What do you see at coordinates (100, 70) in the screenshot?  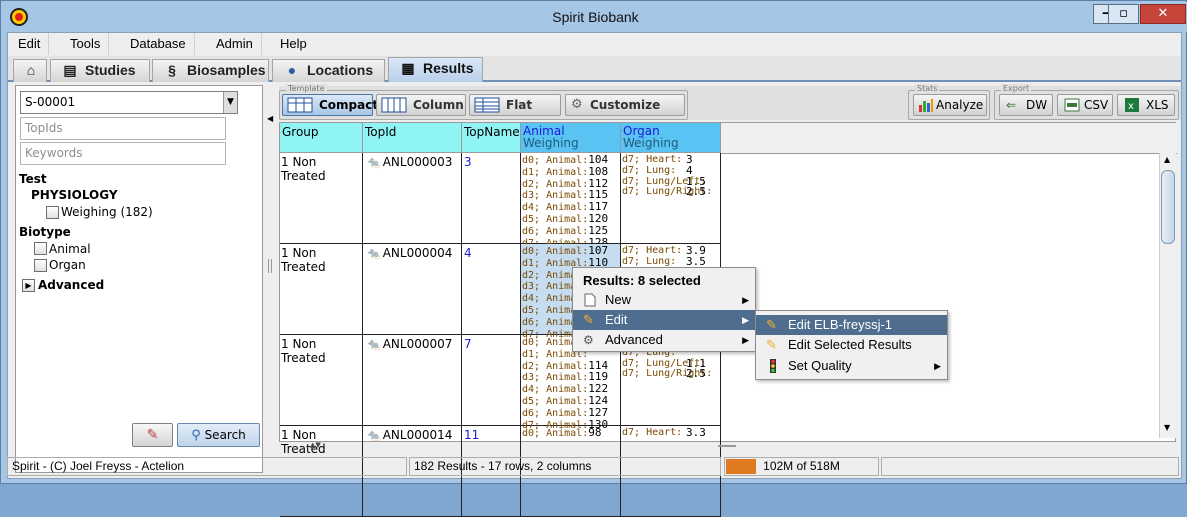 I see `tab-studies: ▤ Studies` at bounding box center [100, 70].